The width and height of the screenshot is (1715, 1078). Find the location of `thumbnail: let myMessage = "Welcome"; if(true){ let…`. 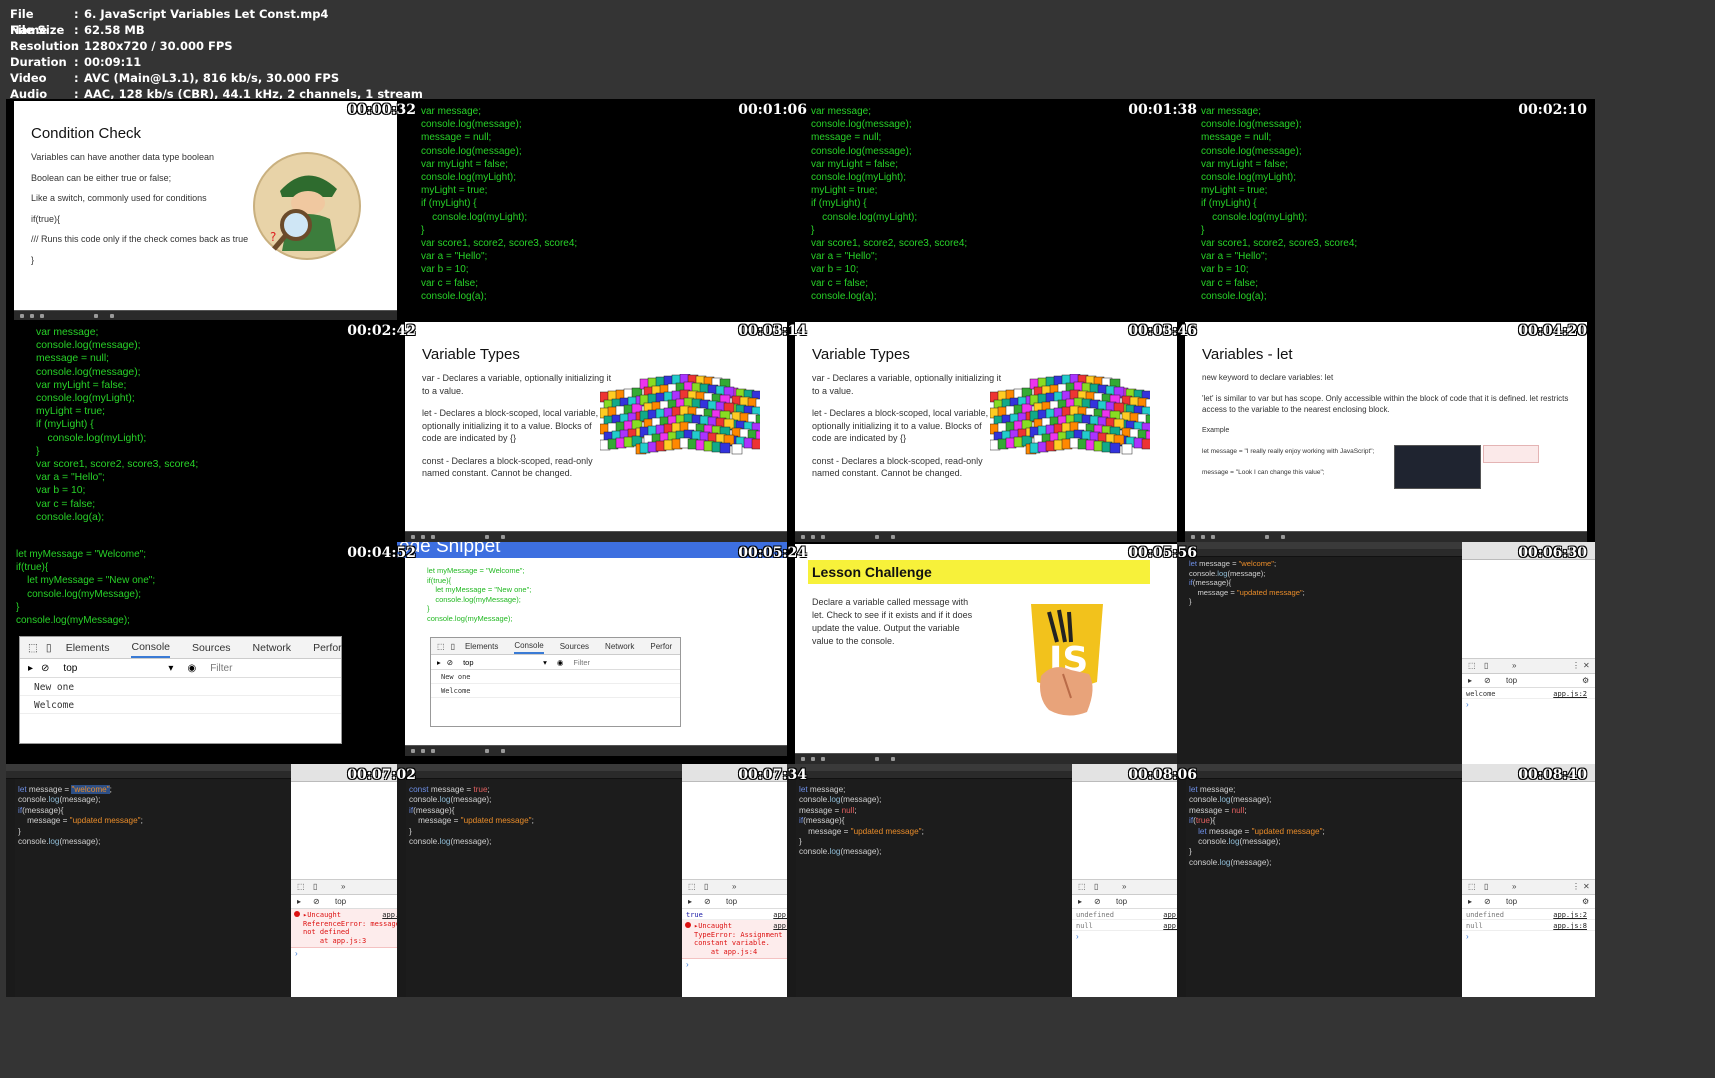

thumbnail: let myMessage = "Welcome"; if(true){ let… is located at coordinates (215, 658).